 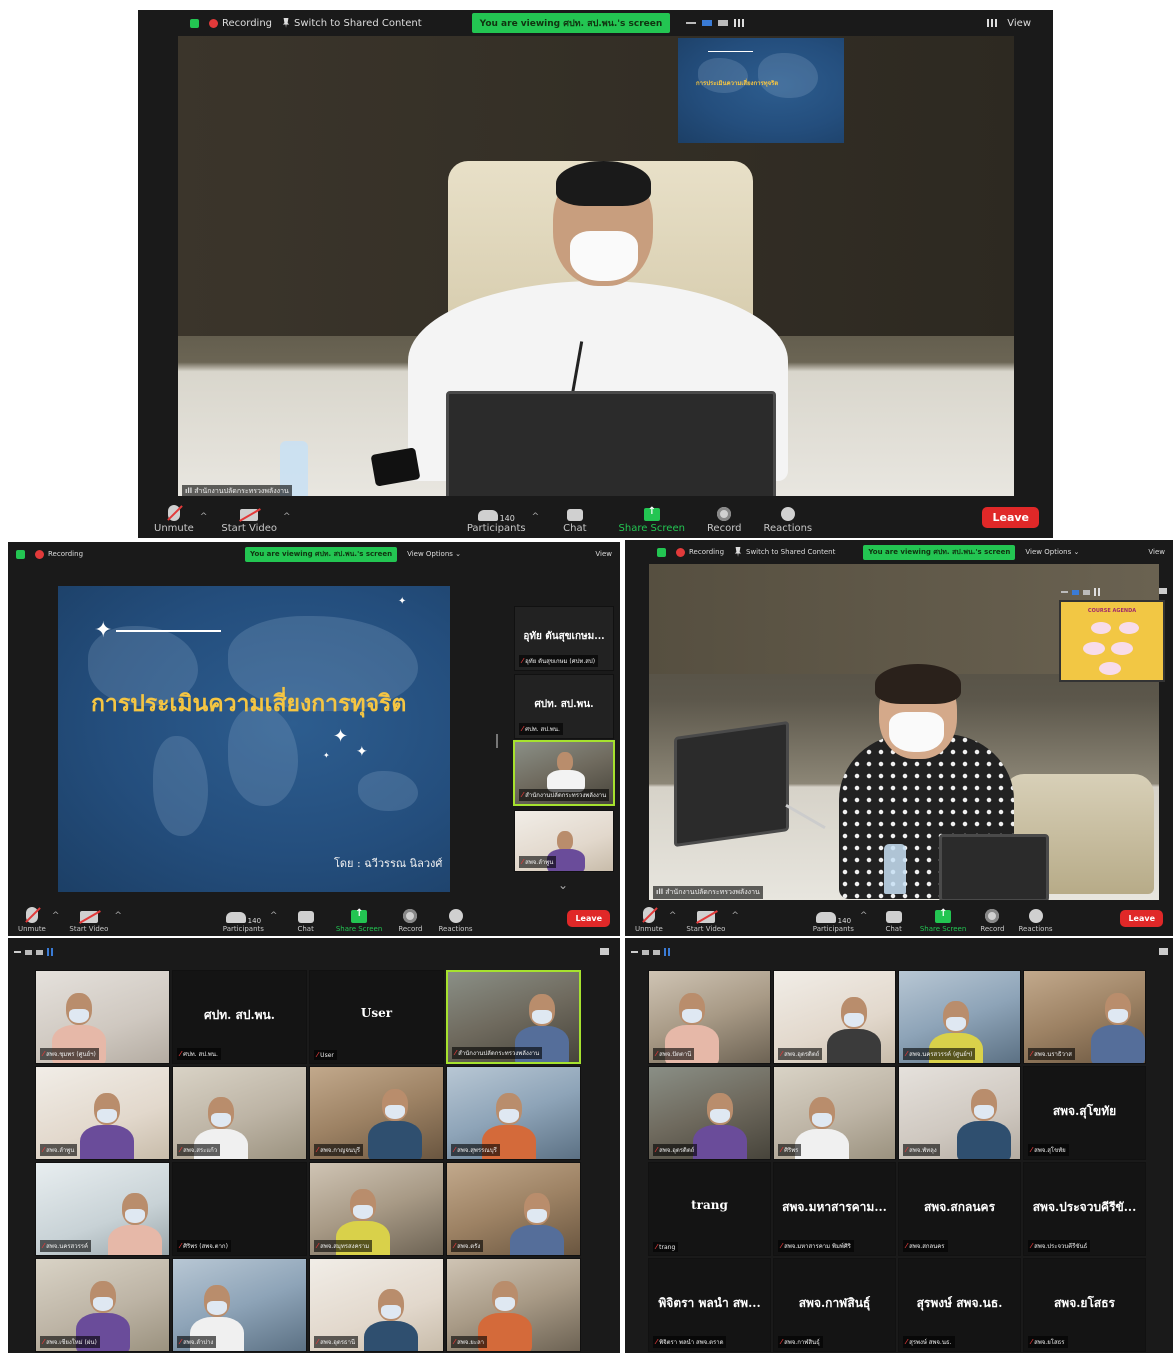 I want to click on participant-tile: ⁄ สพจ.นราธิวาส, so click(x=1084, y=1017).